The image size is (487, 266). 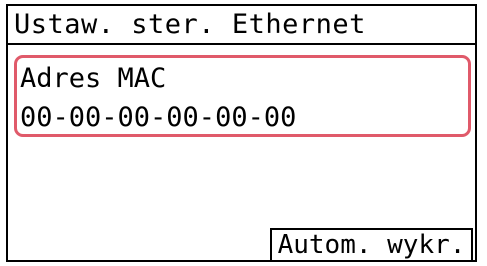 What do you see at coordinates (190, 24) in the screenshot?
I see `screen-title: Ustaw. ster. Ethernet` at bounding box center [190, 24].